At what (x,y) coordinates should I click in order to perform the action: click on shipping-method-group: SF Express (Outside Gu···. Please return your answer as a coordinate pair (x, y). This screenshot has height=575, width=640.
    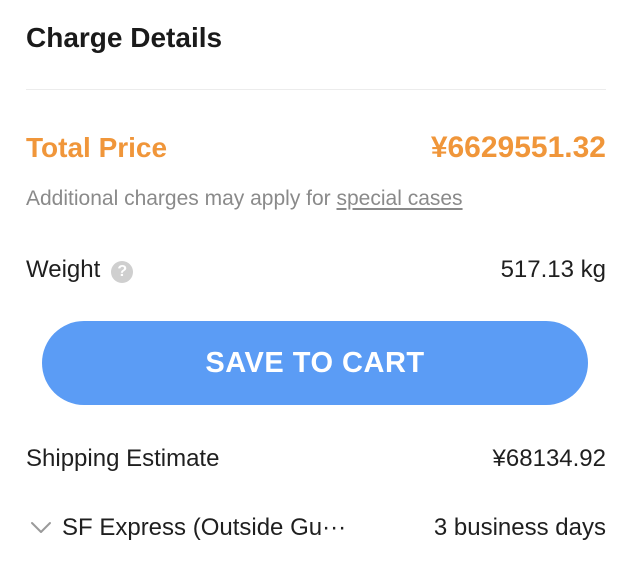
    Looking at the image, I should click on (186, 528).